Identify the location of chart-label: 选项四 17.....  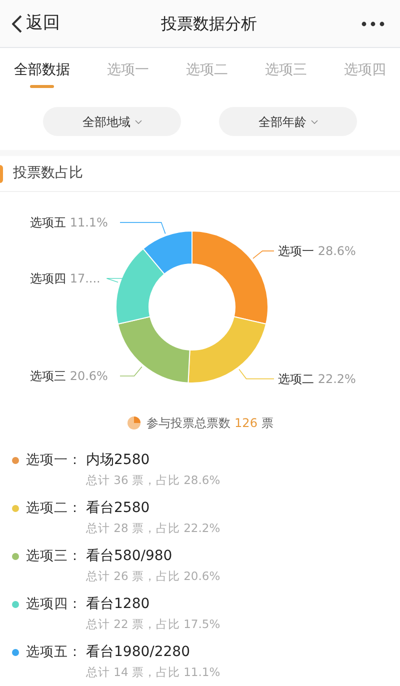
(65, 278).